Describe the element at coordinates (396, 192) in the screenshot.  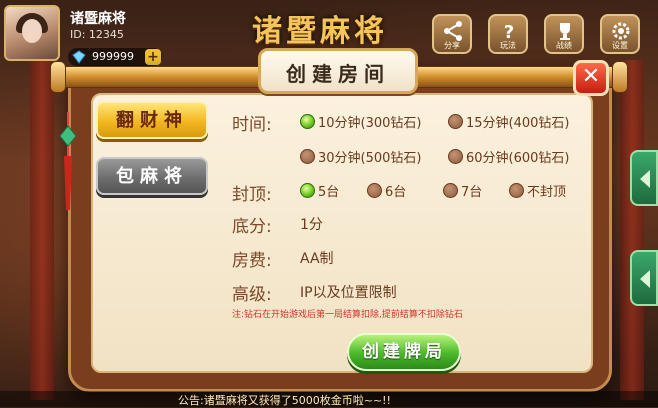
I see `cap-option-label: 6台` at that location.